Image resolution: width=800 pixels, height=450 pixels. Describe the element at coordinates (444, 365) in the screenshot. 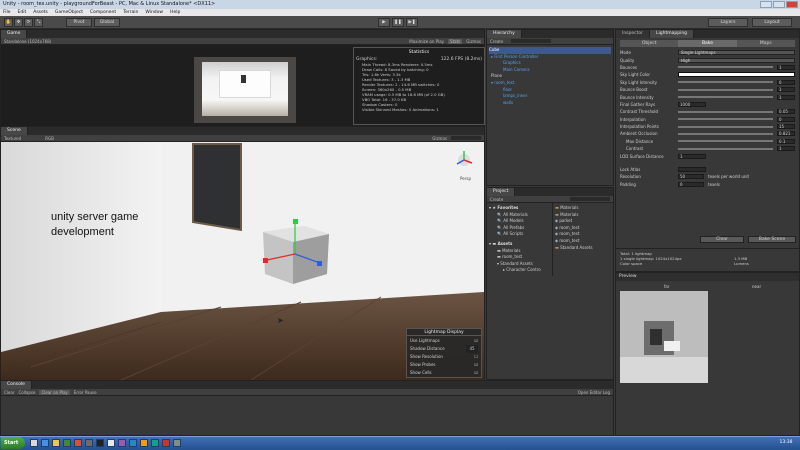

I see `lightmap-display-option: Show Probes ☑` at that location.